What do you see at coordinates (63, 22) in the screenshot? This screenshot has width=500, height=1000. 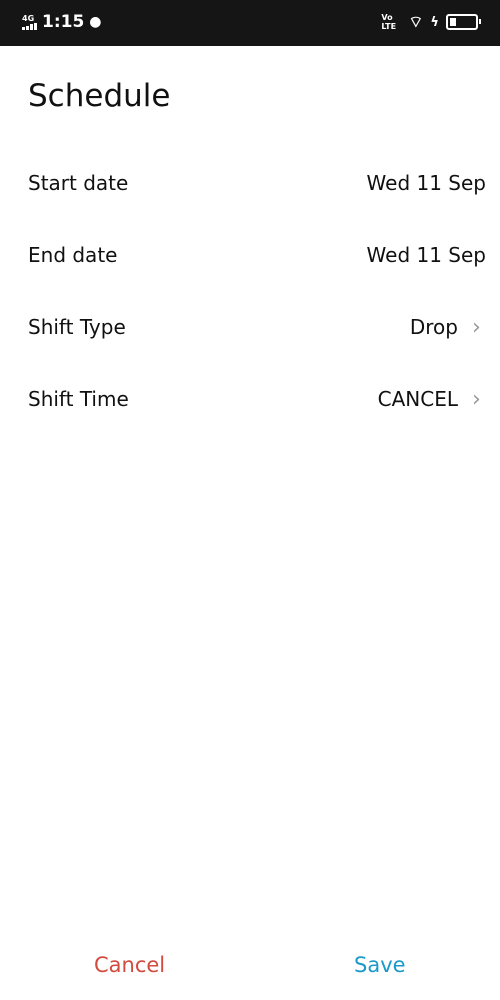 I see `clock: 1:15` at bounding box center [63, 22].